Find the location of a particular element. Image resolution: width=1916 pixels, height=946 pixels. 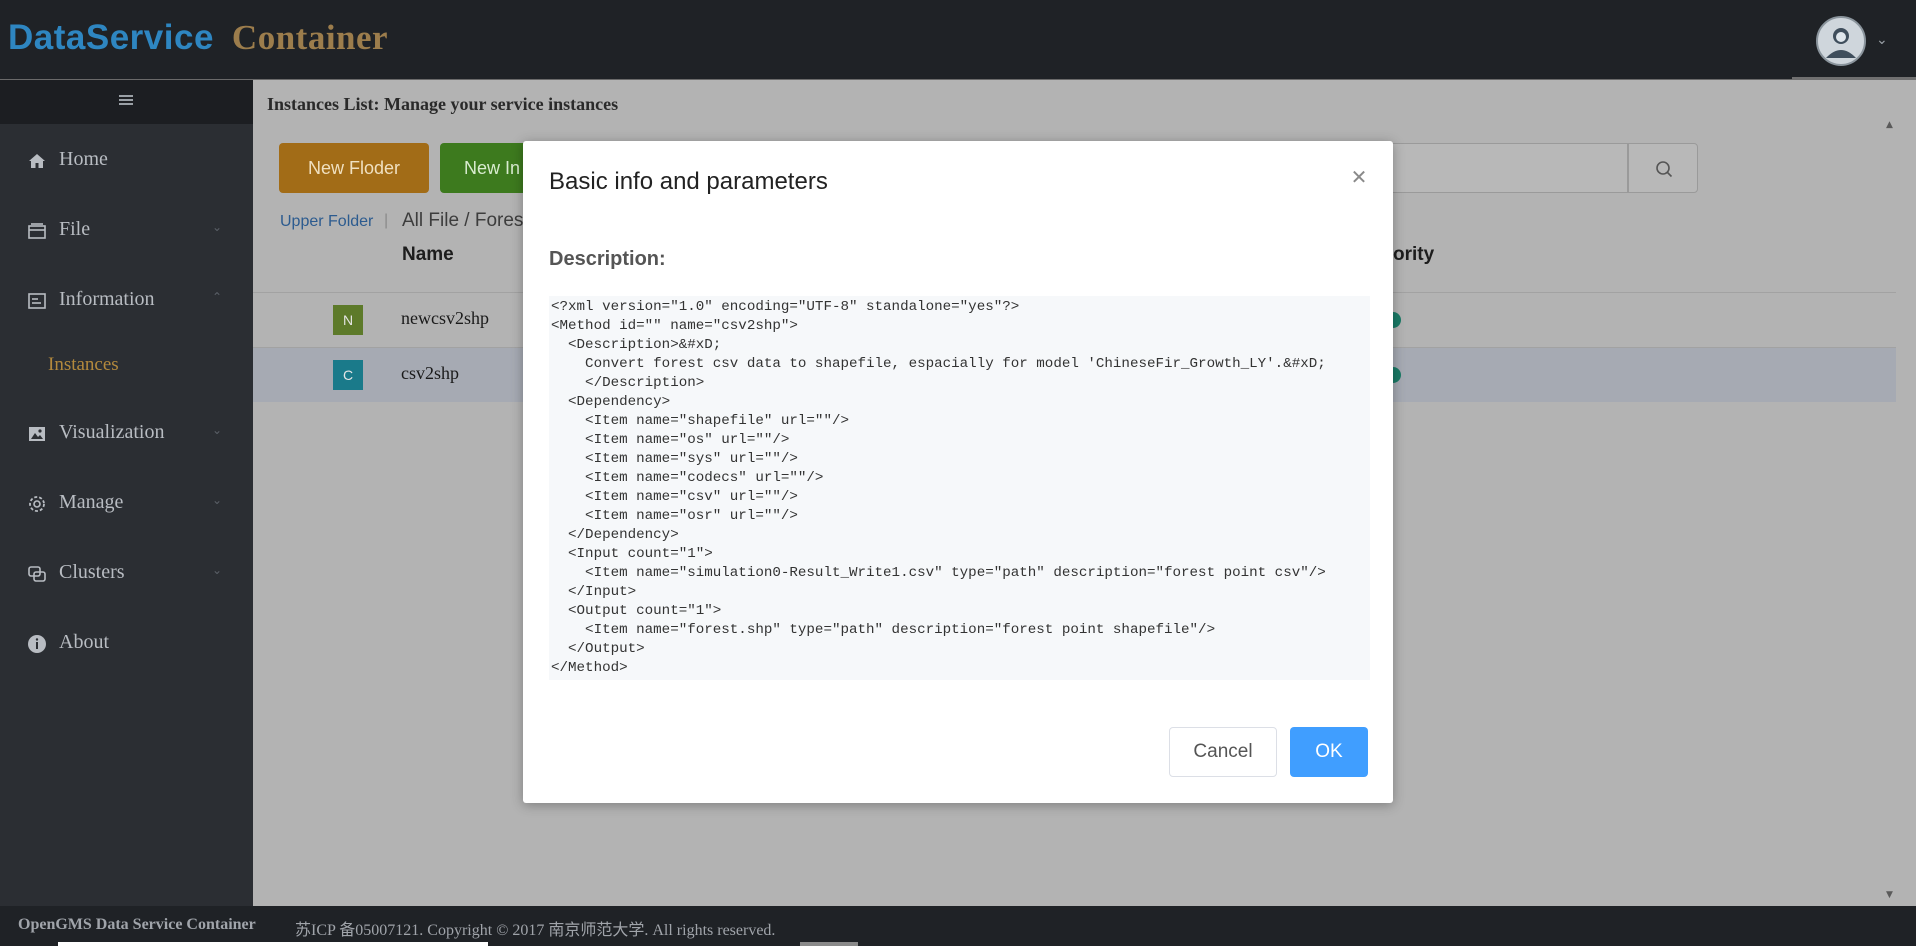

search-input is located at coordinates (1508, 168).